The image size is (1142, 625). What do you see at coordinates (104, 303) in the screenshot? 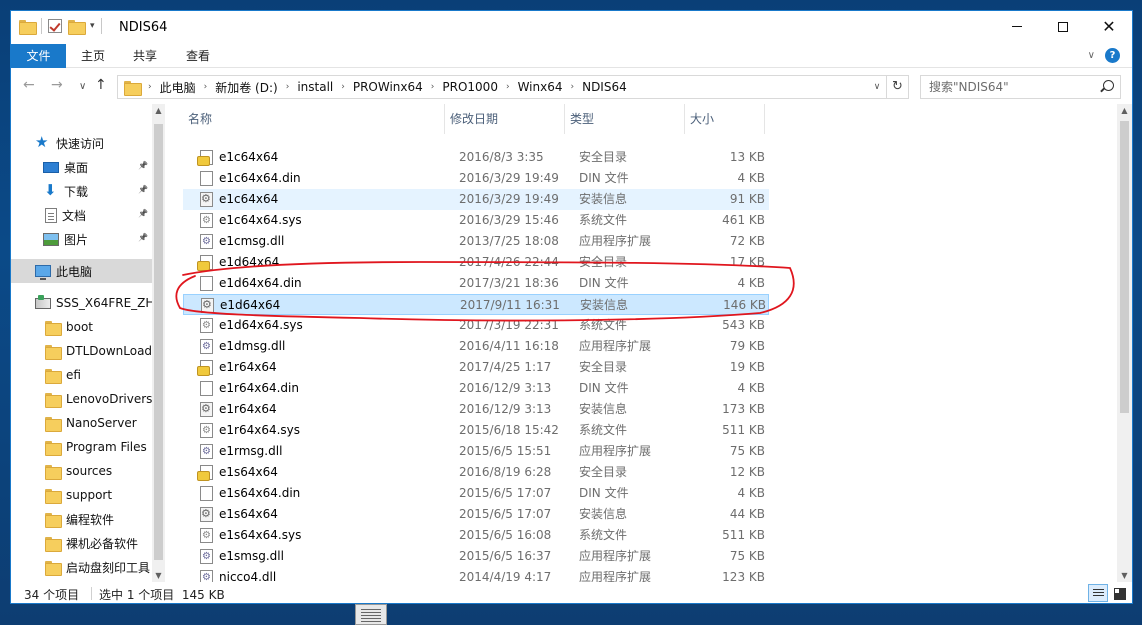
I see `sidebar-item-label: SSS_X64FRE_ZH-` at bounding box center [104, 303].